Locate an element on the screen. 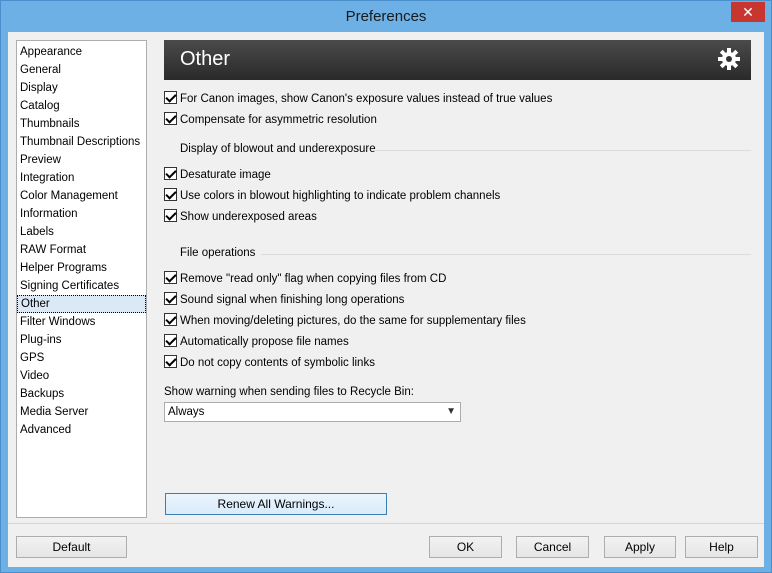  underexposed-checkbox: Show underexposed areas is located at coordinates (240, 217).